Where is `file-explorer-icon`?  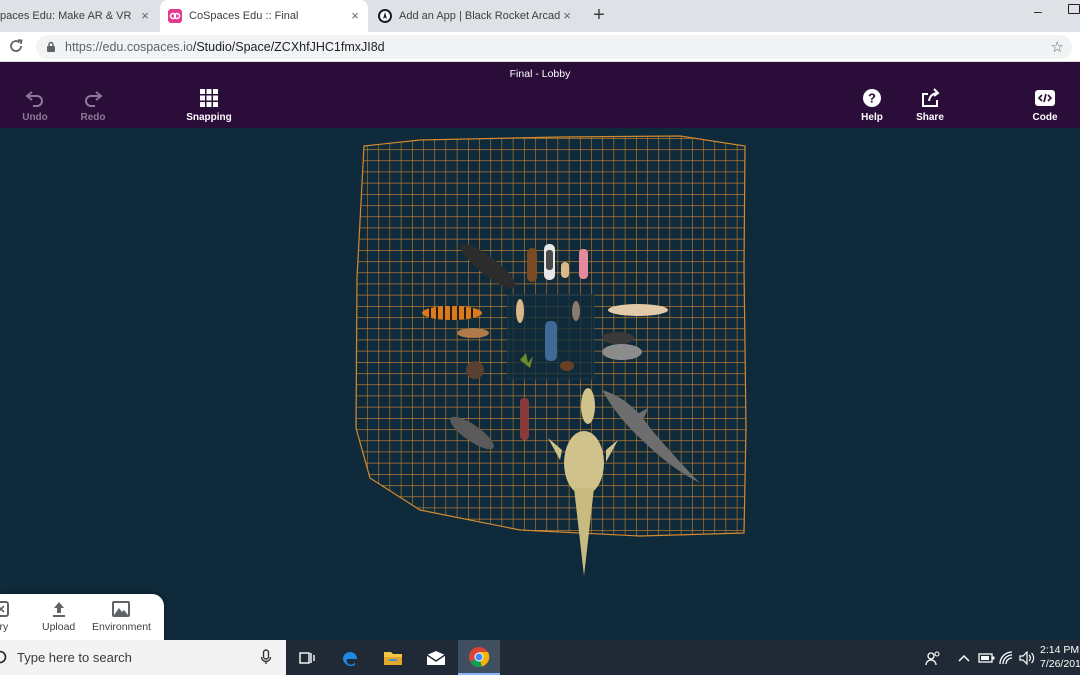
file-explorer-icon is located at coordinates (393, 658).